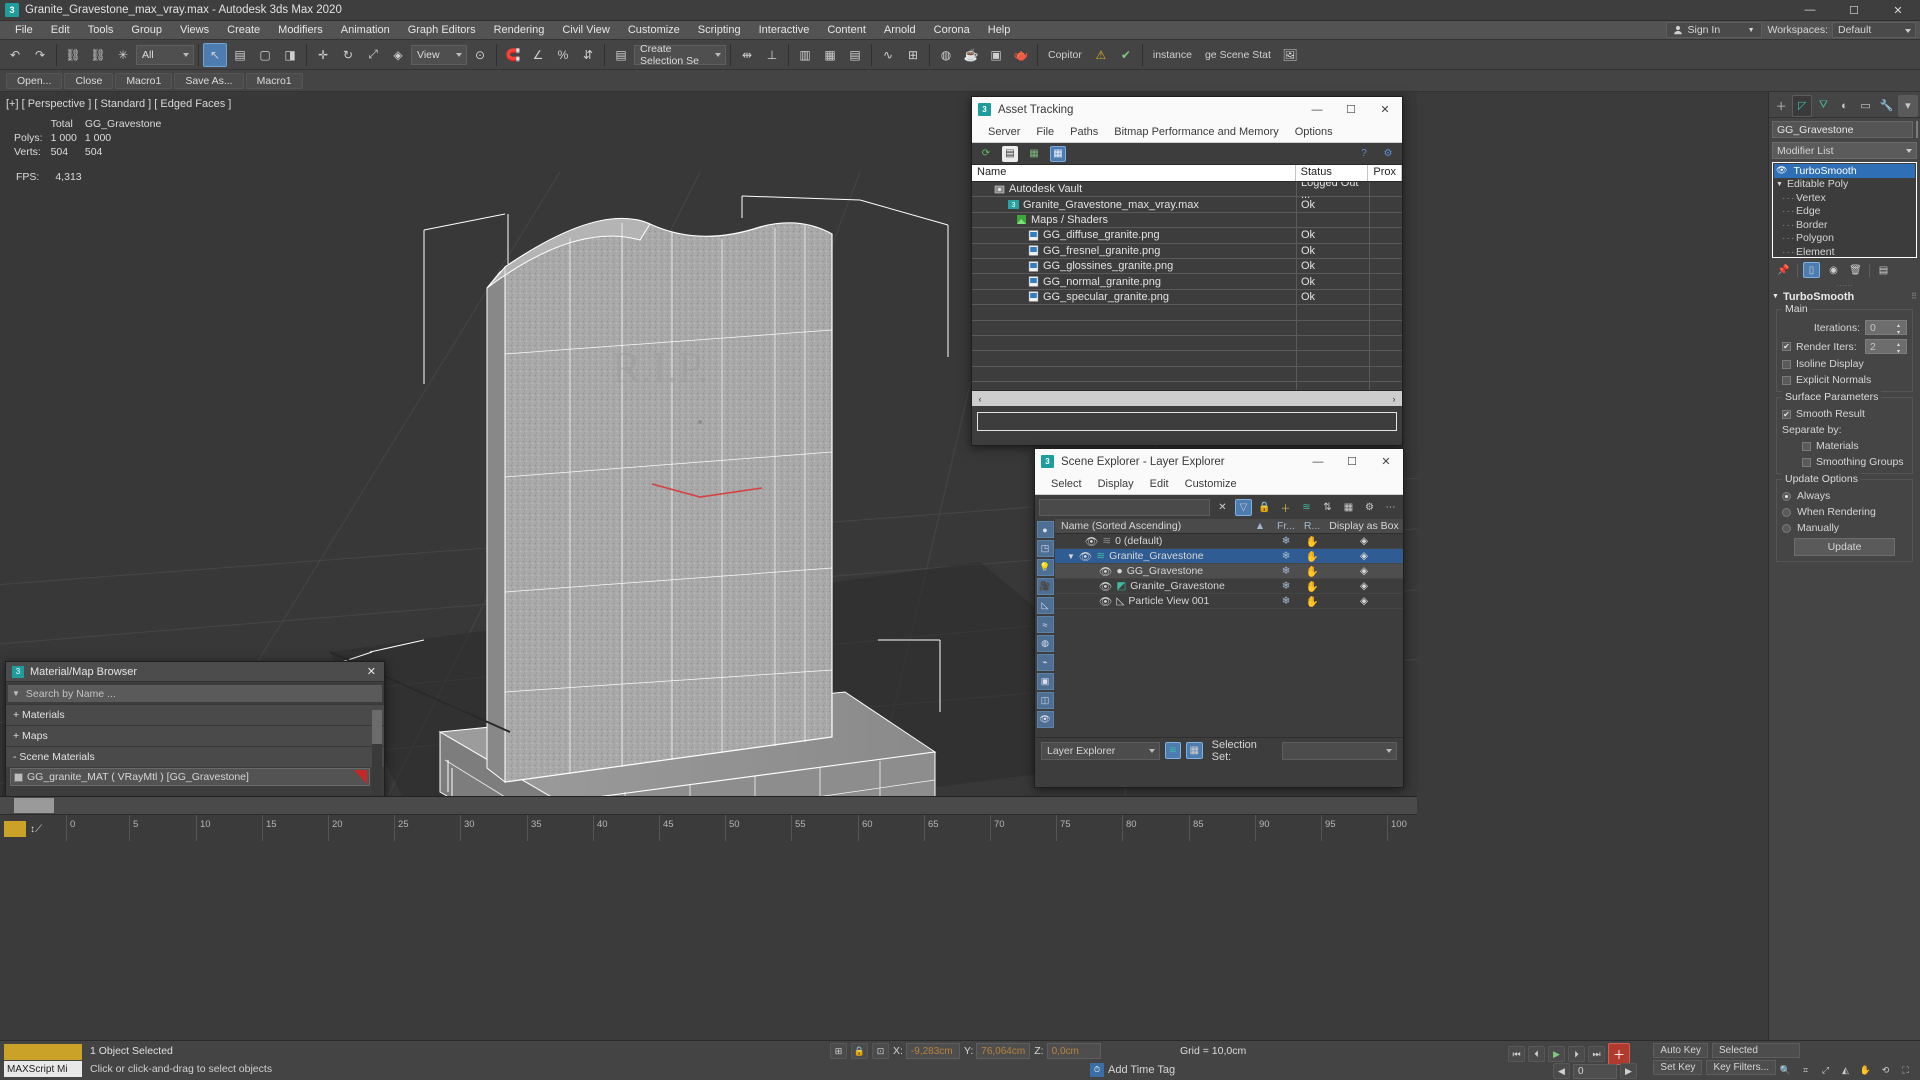  I want to click on toggle-auto-key-icon: ＋, so click(1619, 1054).